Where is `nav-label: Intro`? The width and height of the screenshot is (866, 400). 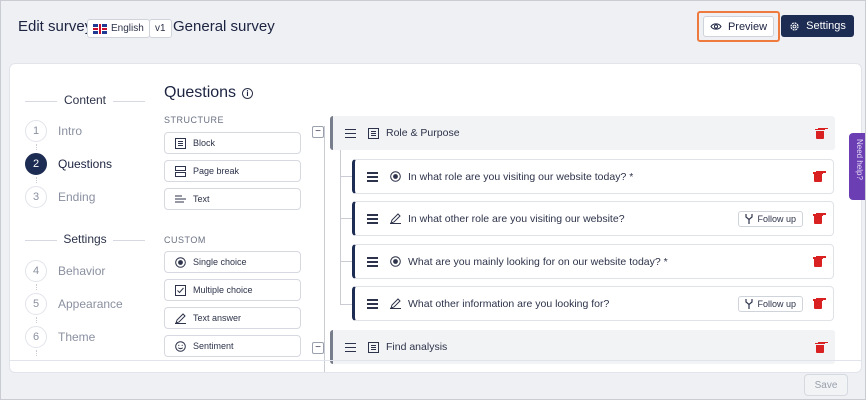
nav-label: Intro is located at coordinates (70, 131).